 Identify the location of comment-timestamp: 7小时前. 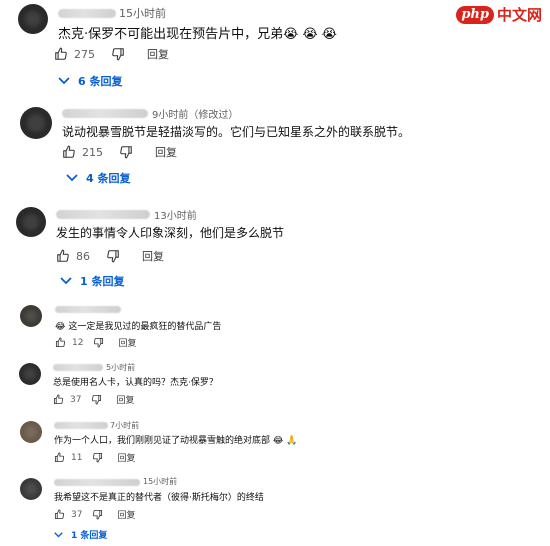
(124, 425).